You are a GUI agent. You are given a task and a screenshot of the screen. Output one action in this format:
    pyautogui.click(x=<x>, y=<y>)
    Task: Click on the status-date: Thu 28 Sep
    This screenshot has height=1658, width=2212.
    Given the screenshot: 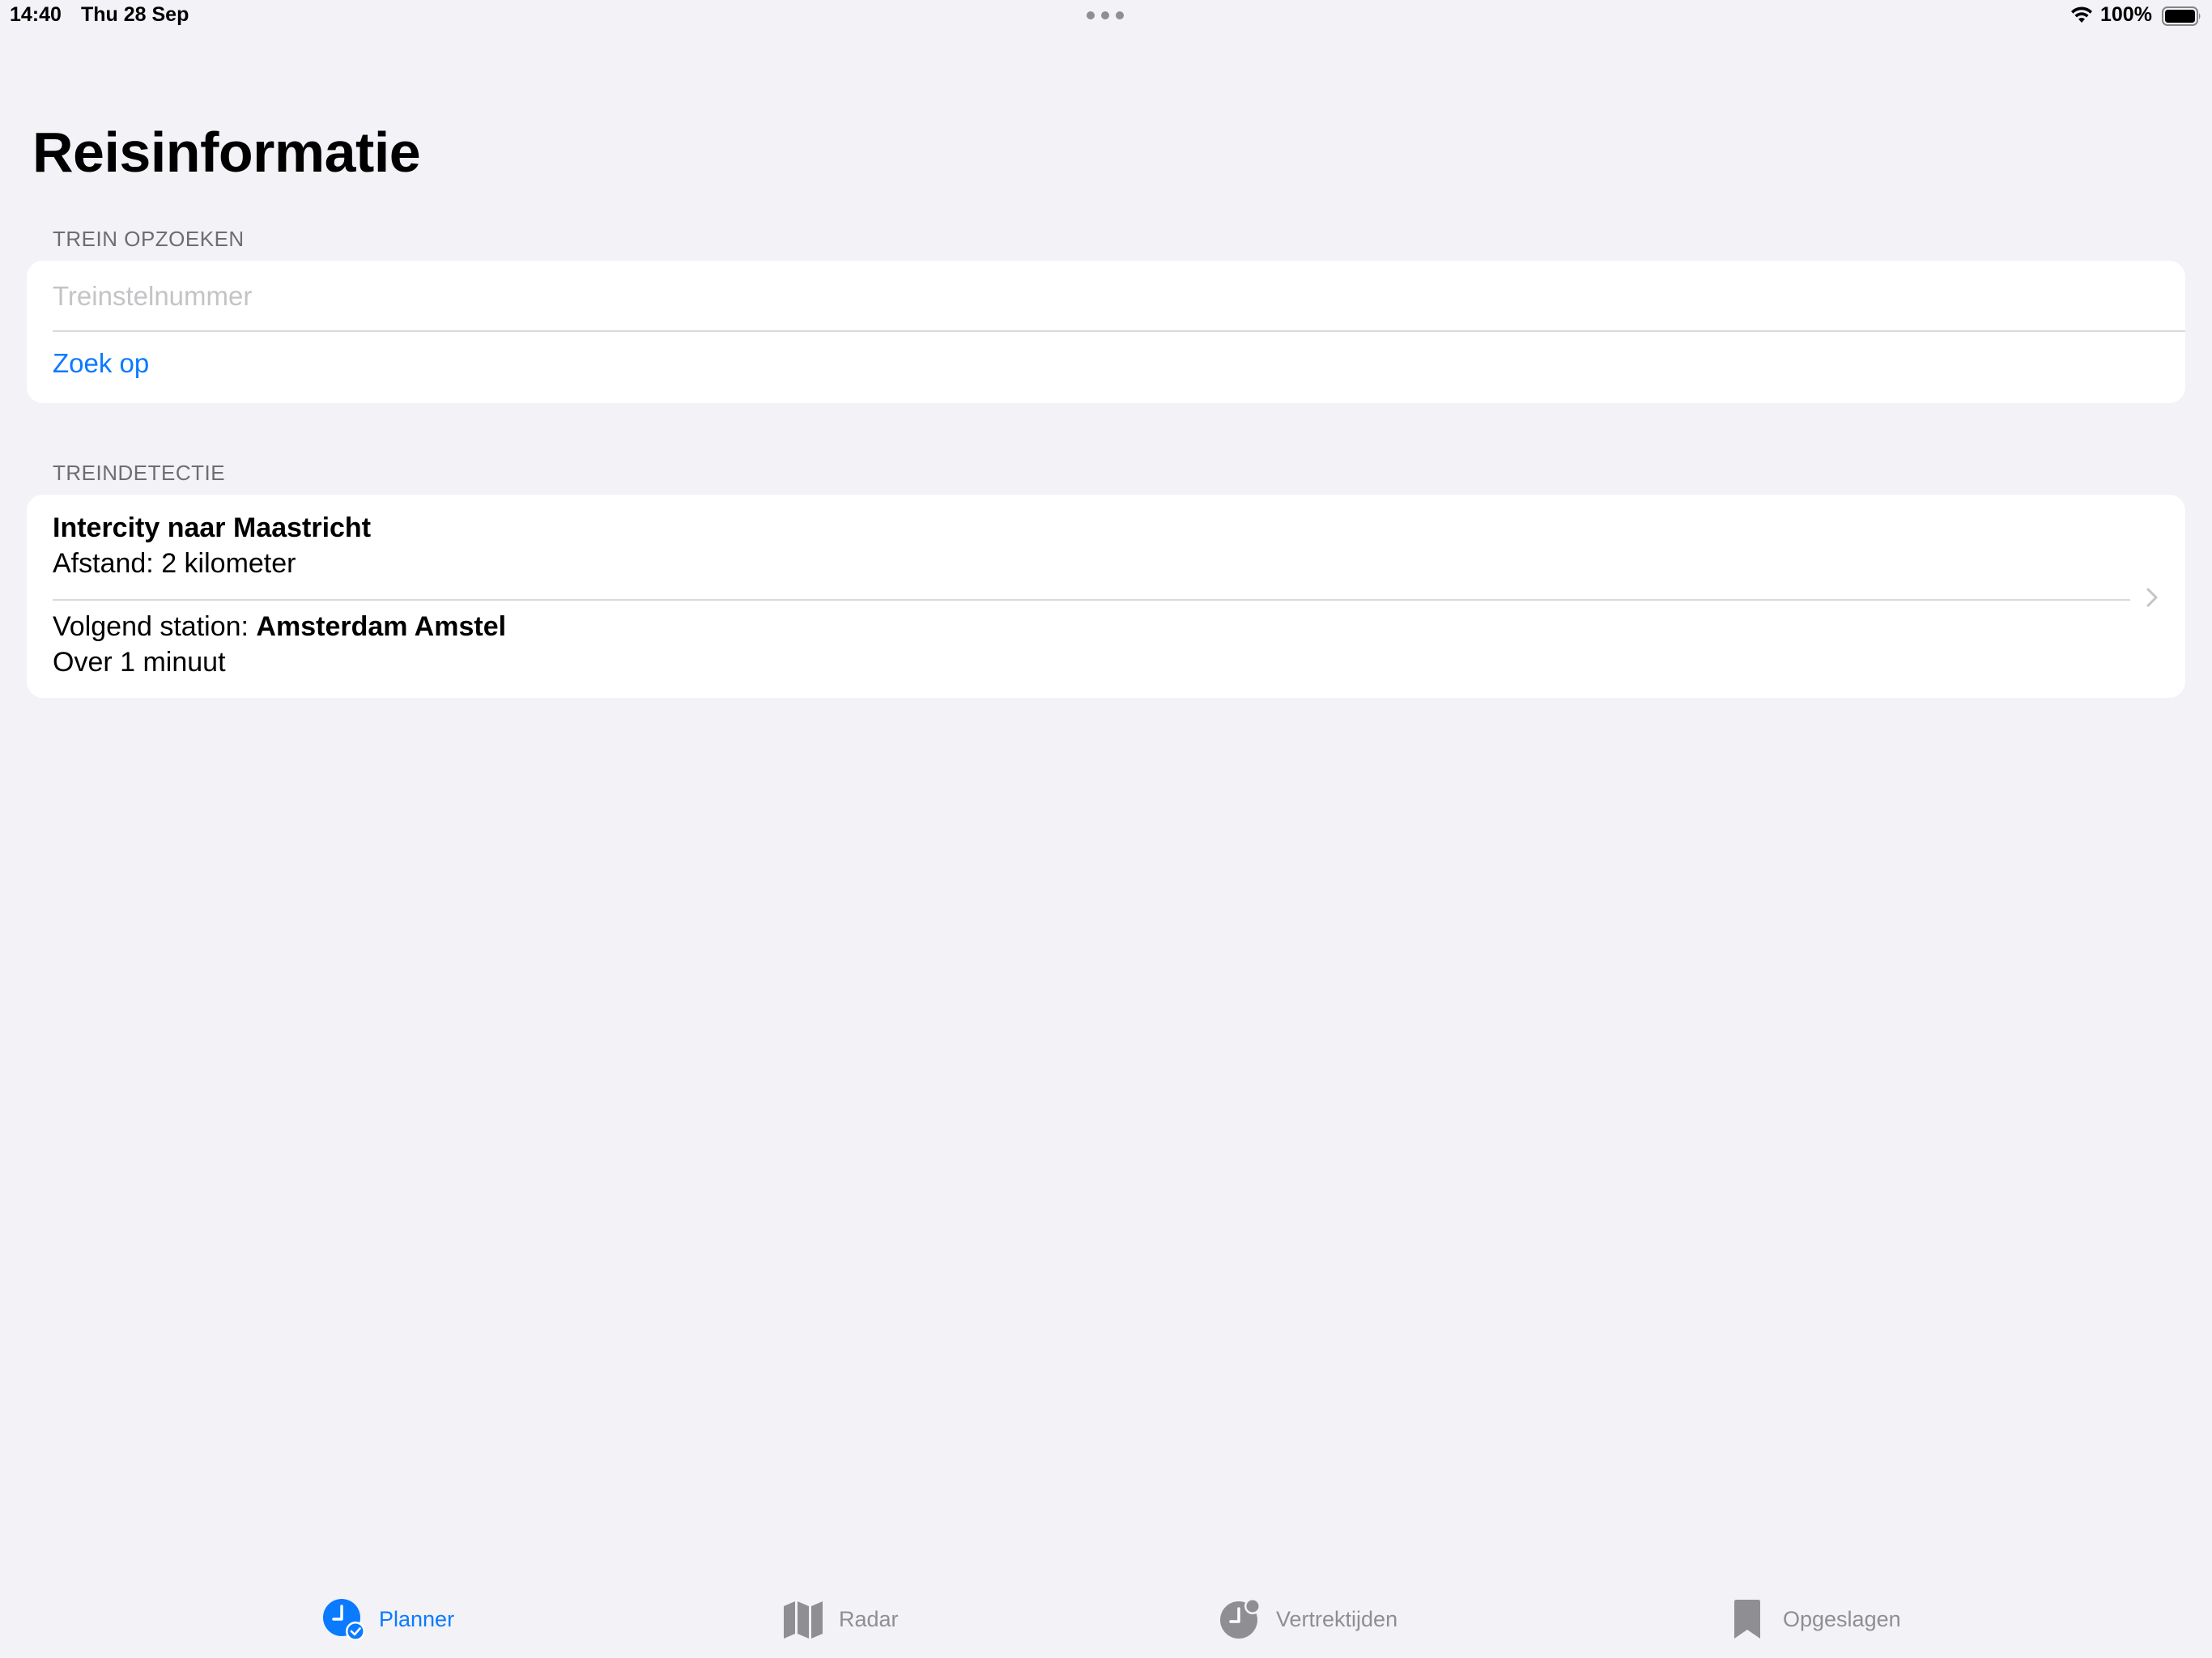 What is the action you would take?
    pyautogui.click(x=135, y=14)
    